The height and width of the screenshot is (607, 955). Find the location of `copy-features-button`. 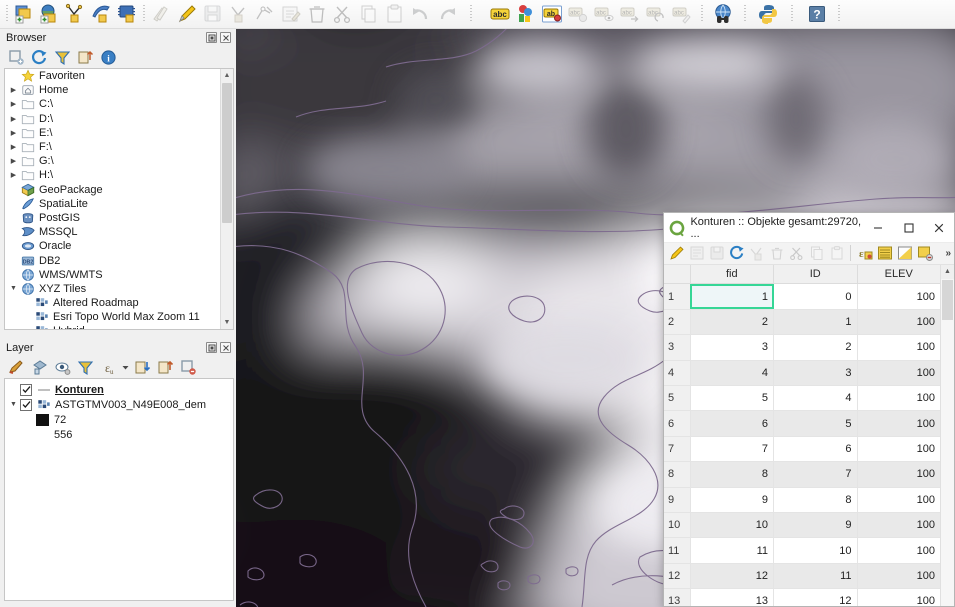

copy-features-button is located at coordinates (816, 253).